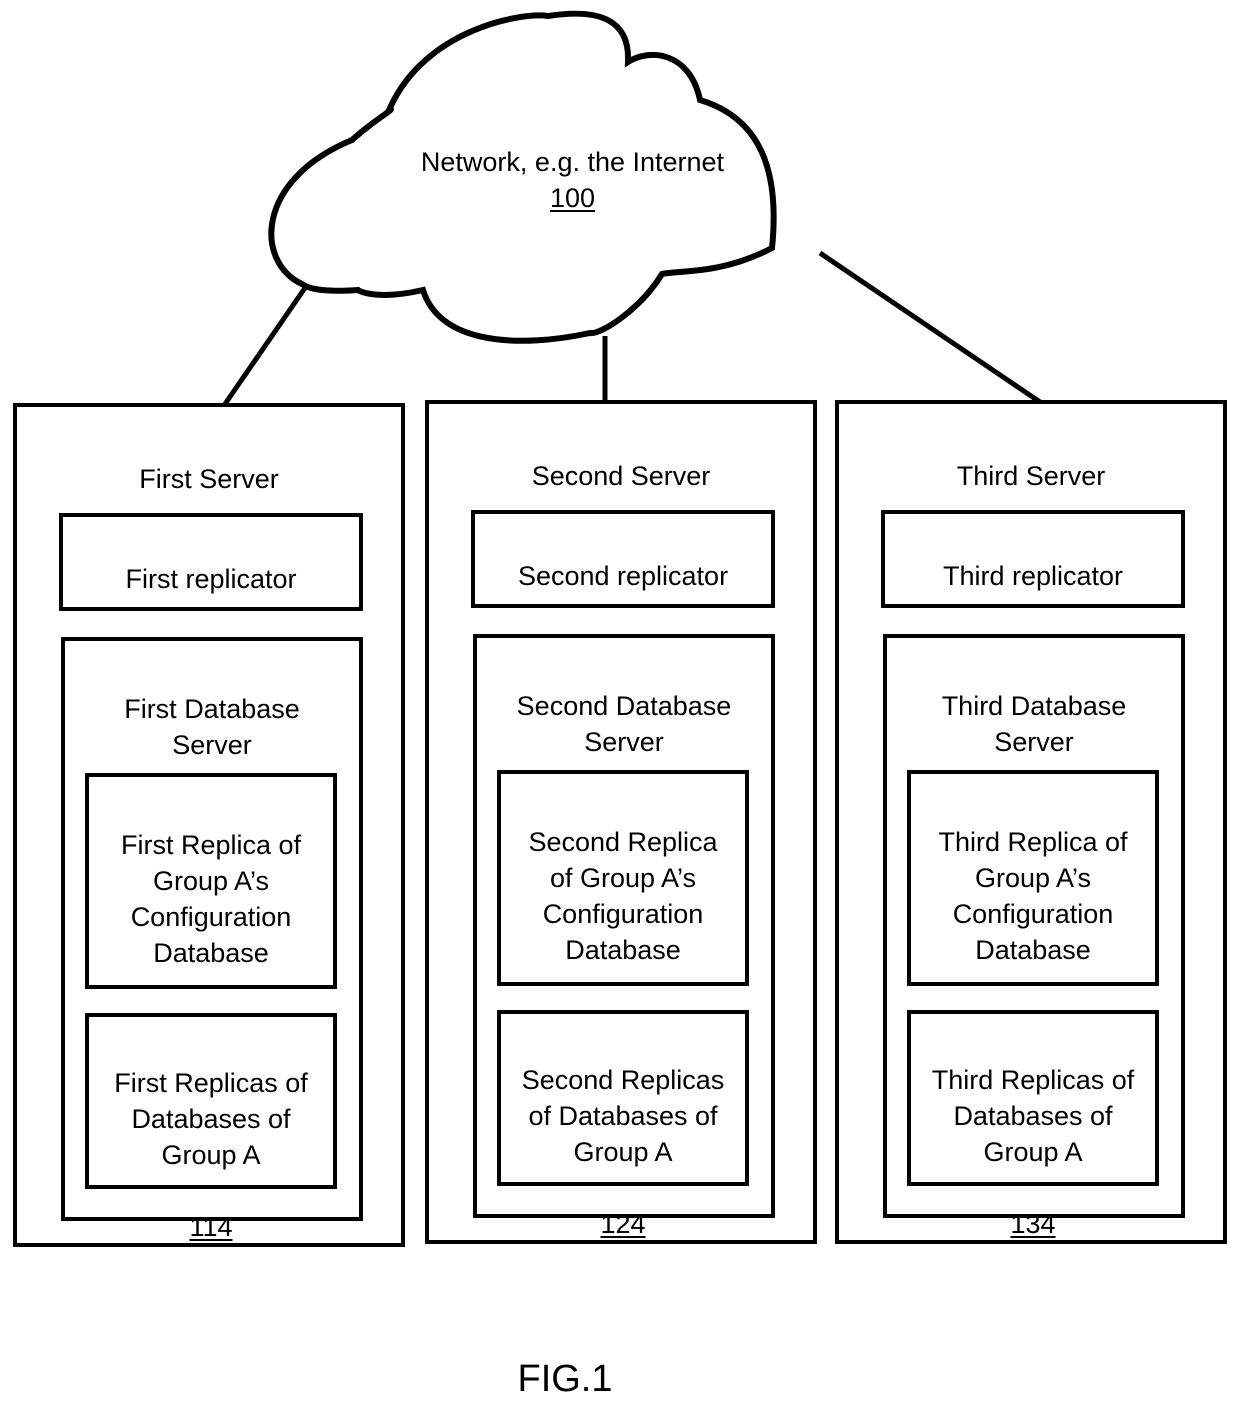 Image resolution: width=1240 pixels, height=1408 pixels. What do you see at coordinates (1031, 476) in the screenshot?
I see `server-title: Third Server` at bounding box center [1031, 476].